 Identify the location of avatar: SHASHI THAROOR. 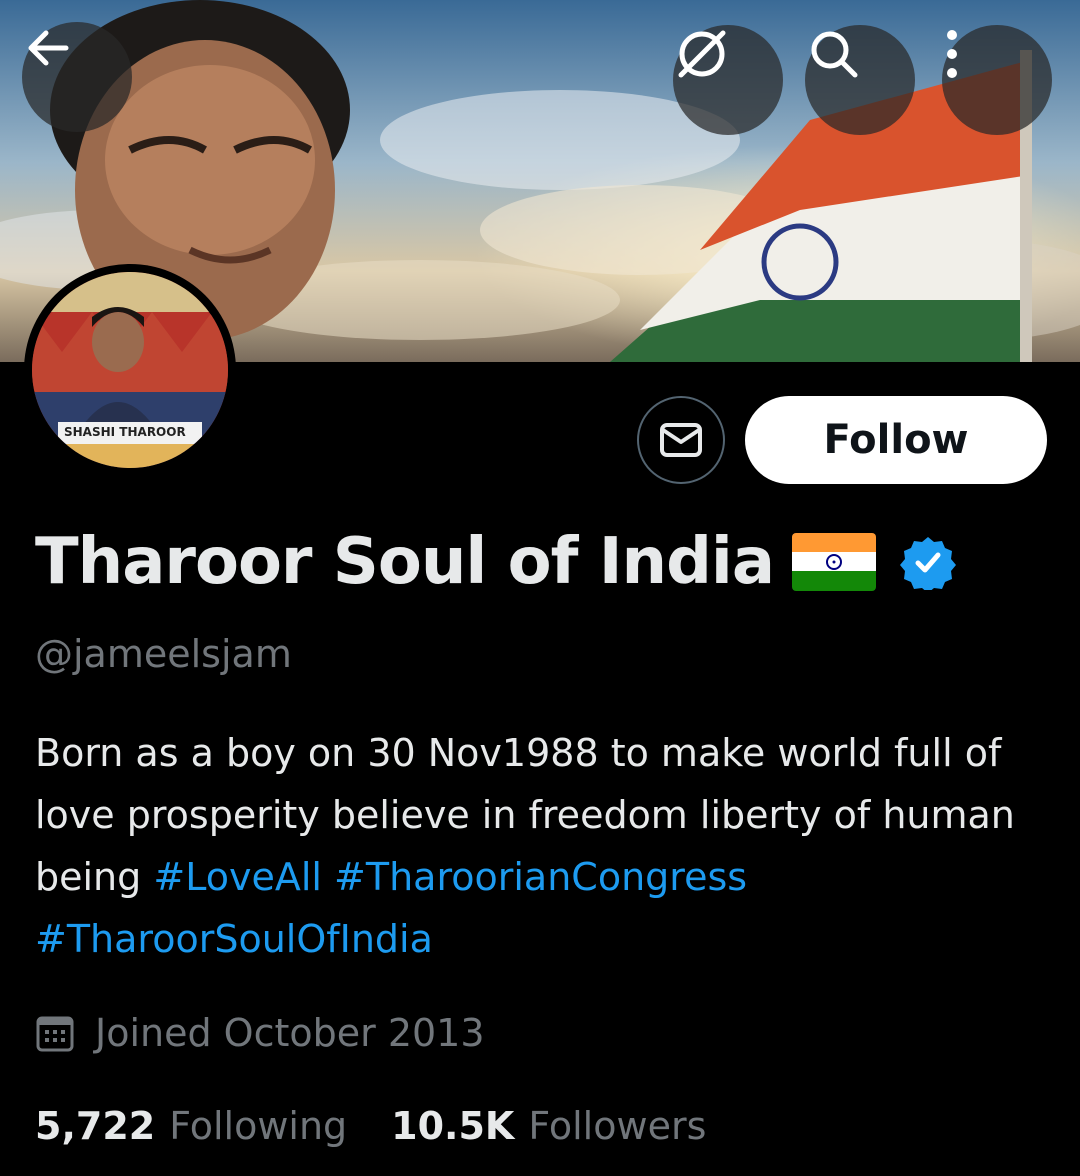
(130, 370).